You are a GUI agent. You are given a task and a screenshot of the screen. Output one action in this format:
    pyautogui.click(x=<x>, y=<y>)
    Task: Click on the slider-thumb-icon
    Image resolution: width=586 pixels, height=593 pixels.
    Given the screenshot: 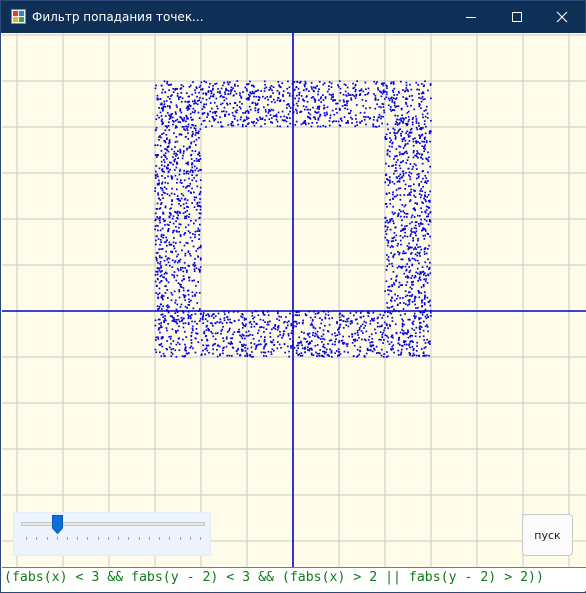 What is the action you would take?
    pyautogui.click(x=57, y=525)
    